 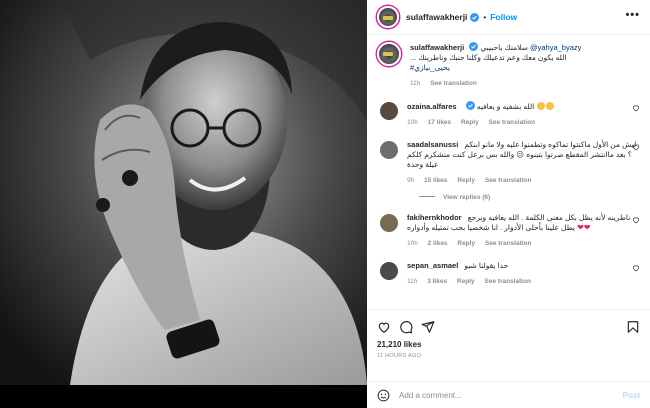 What do you see at coordinates (384, 327) in the screenshot?
I see `like-heart-icon` at bounding box center [384, 327].